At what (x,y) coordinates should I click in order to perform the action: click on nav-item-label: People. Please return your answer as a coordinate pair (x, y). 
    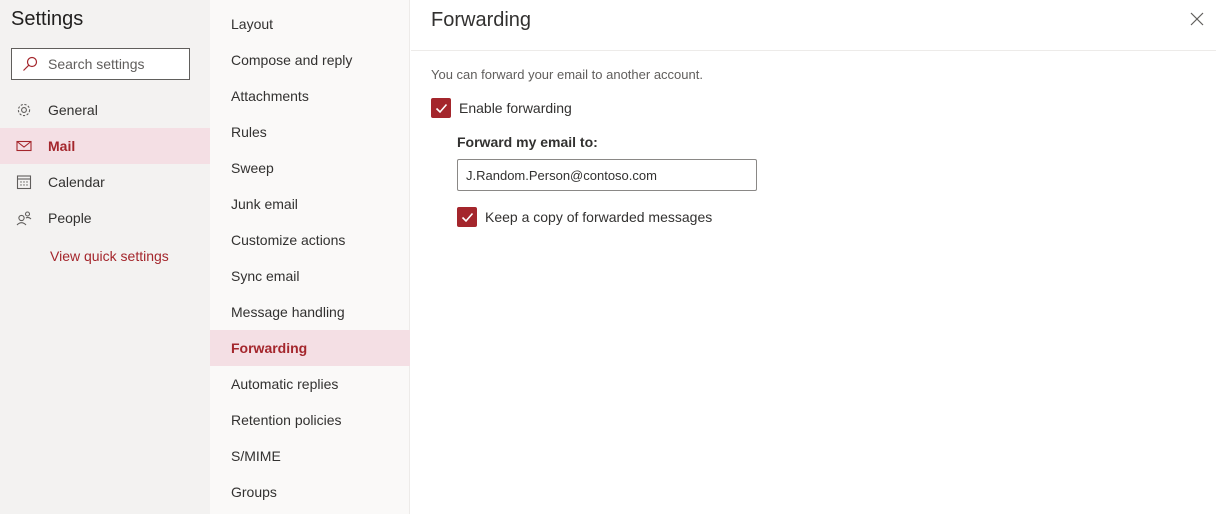
    Looking at the image, I should click on (70, 218).